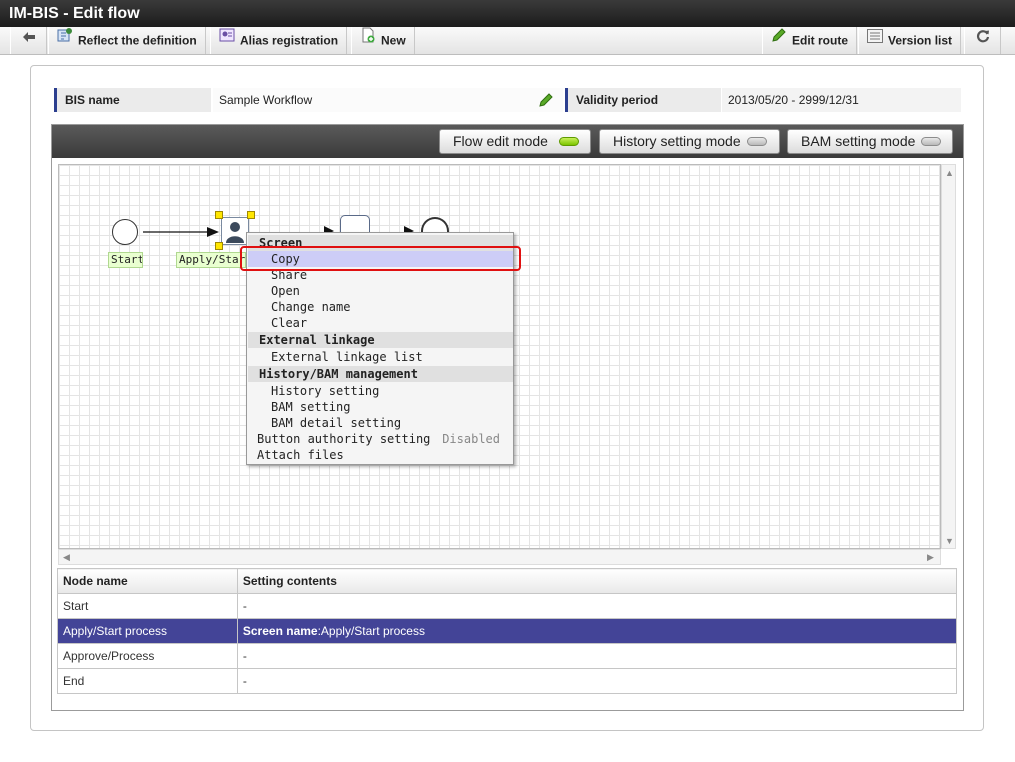  Describe the element at coordinates (515, 141) in the screenshot. I see `flow-edit-mode-button: Flow edit mode` at that location.